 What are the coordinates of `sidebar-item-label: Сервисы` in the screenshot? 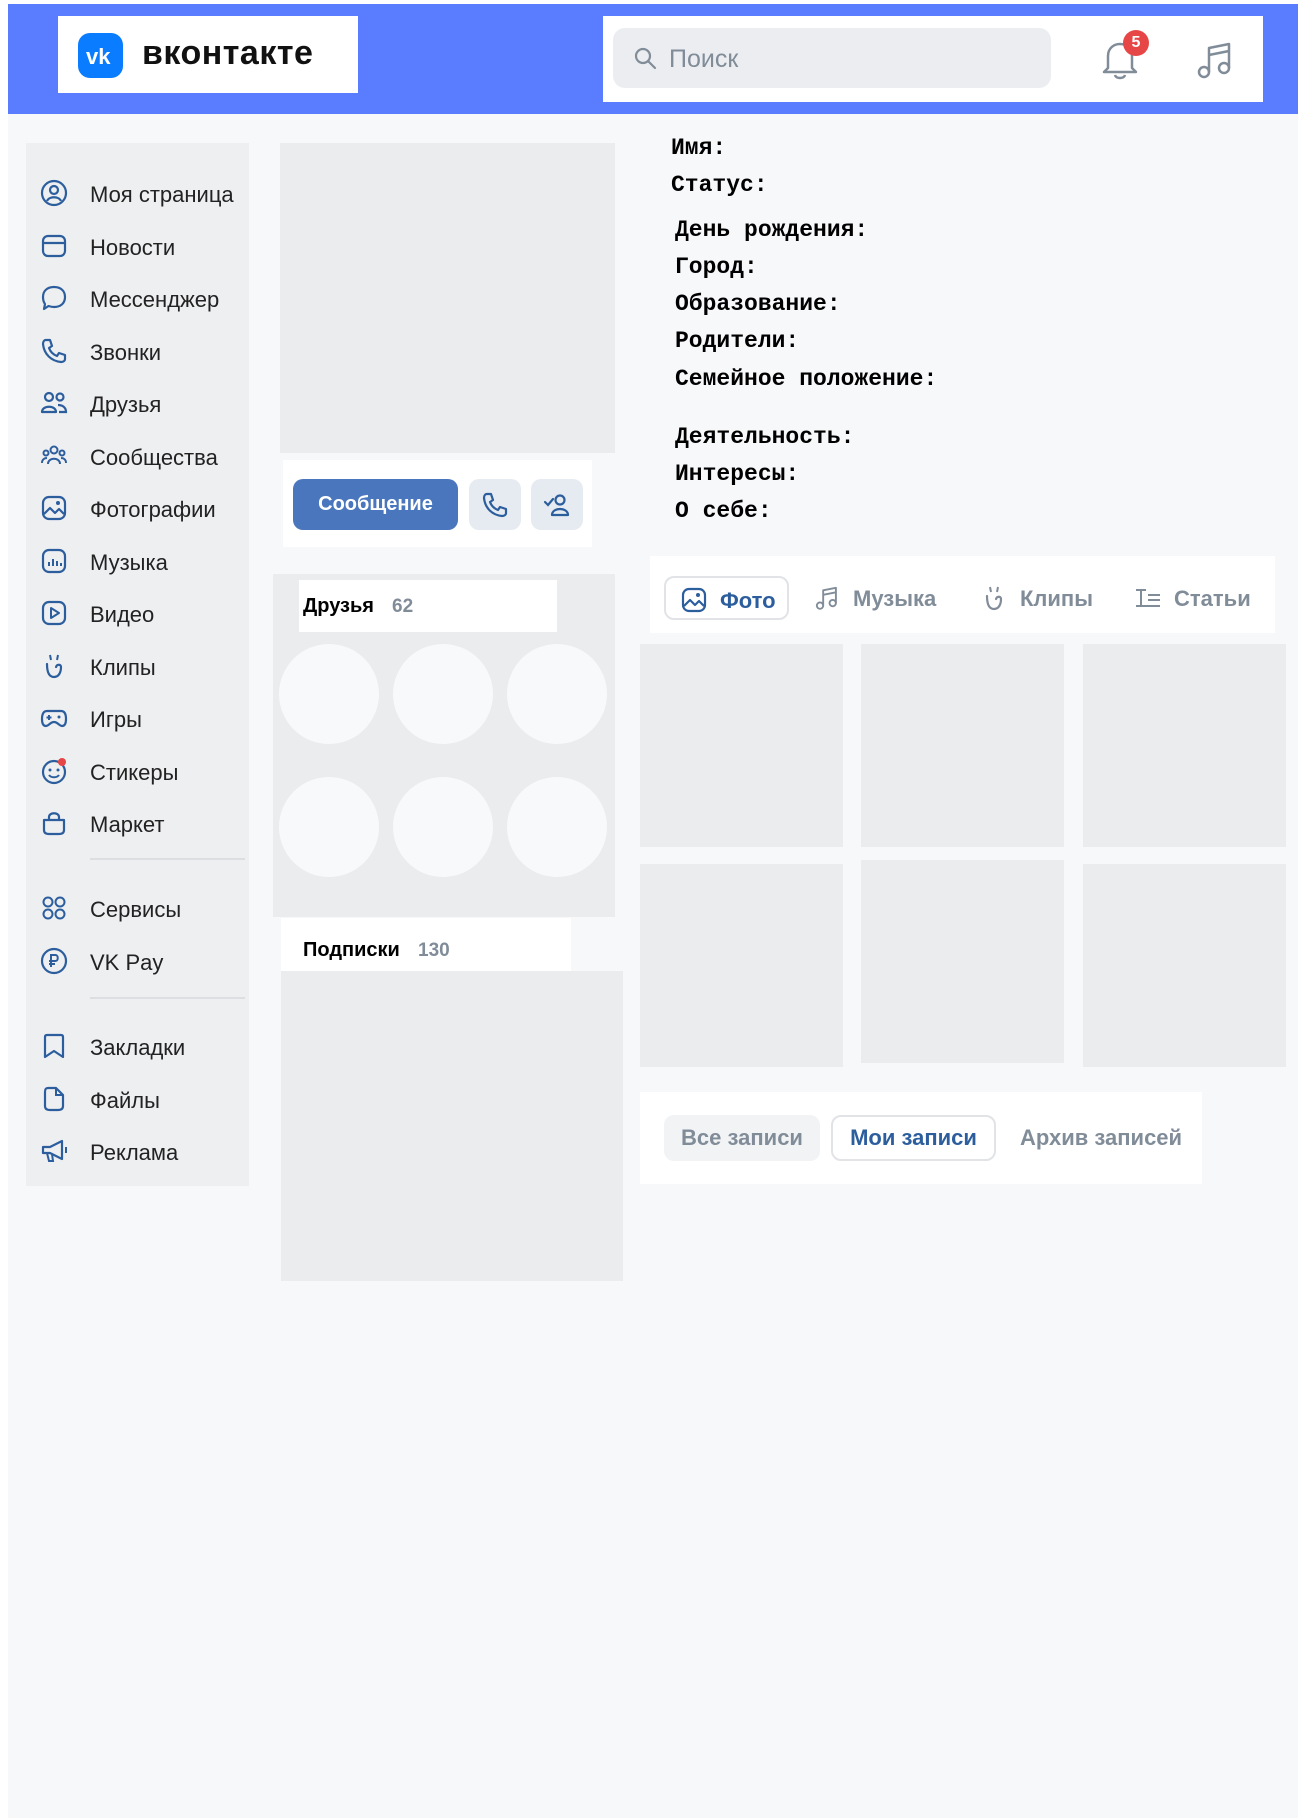 It's located at (136, 909).